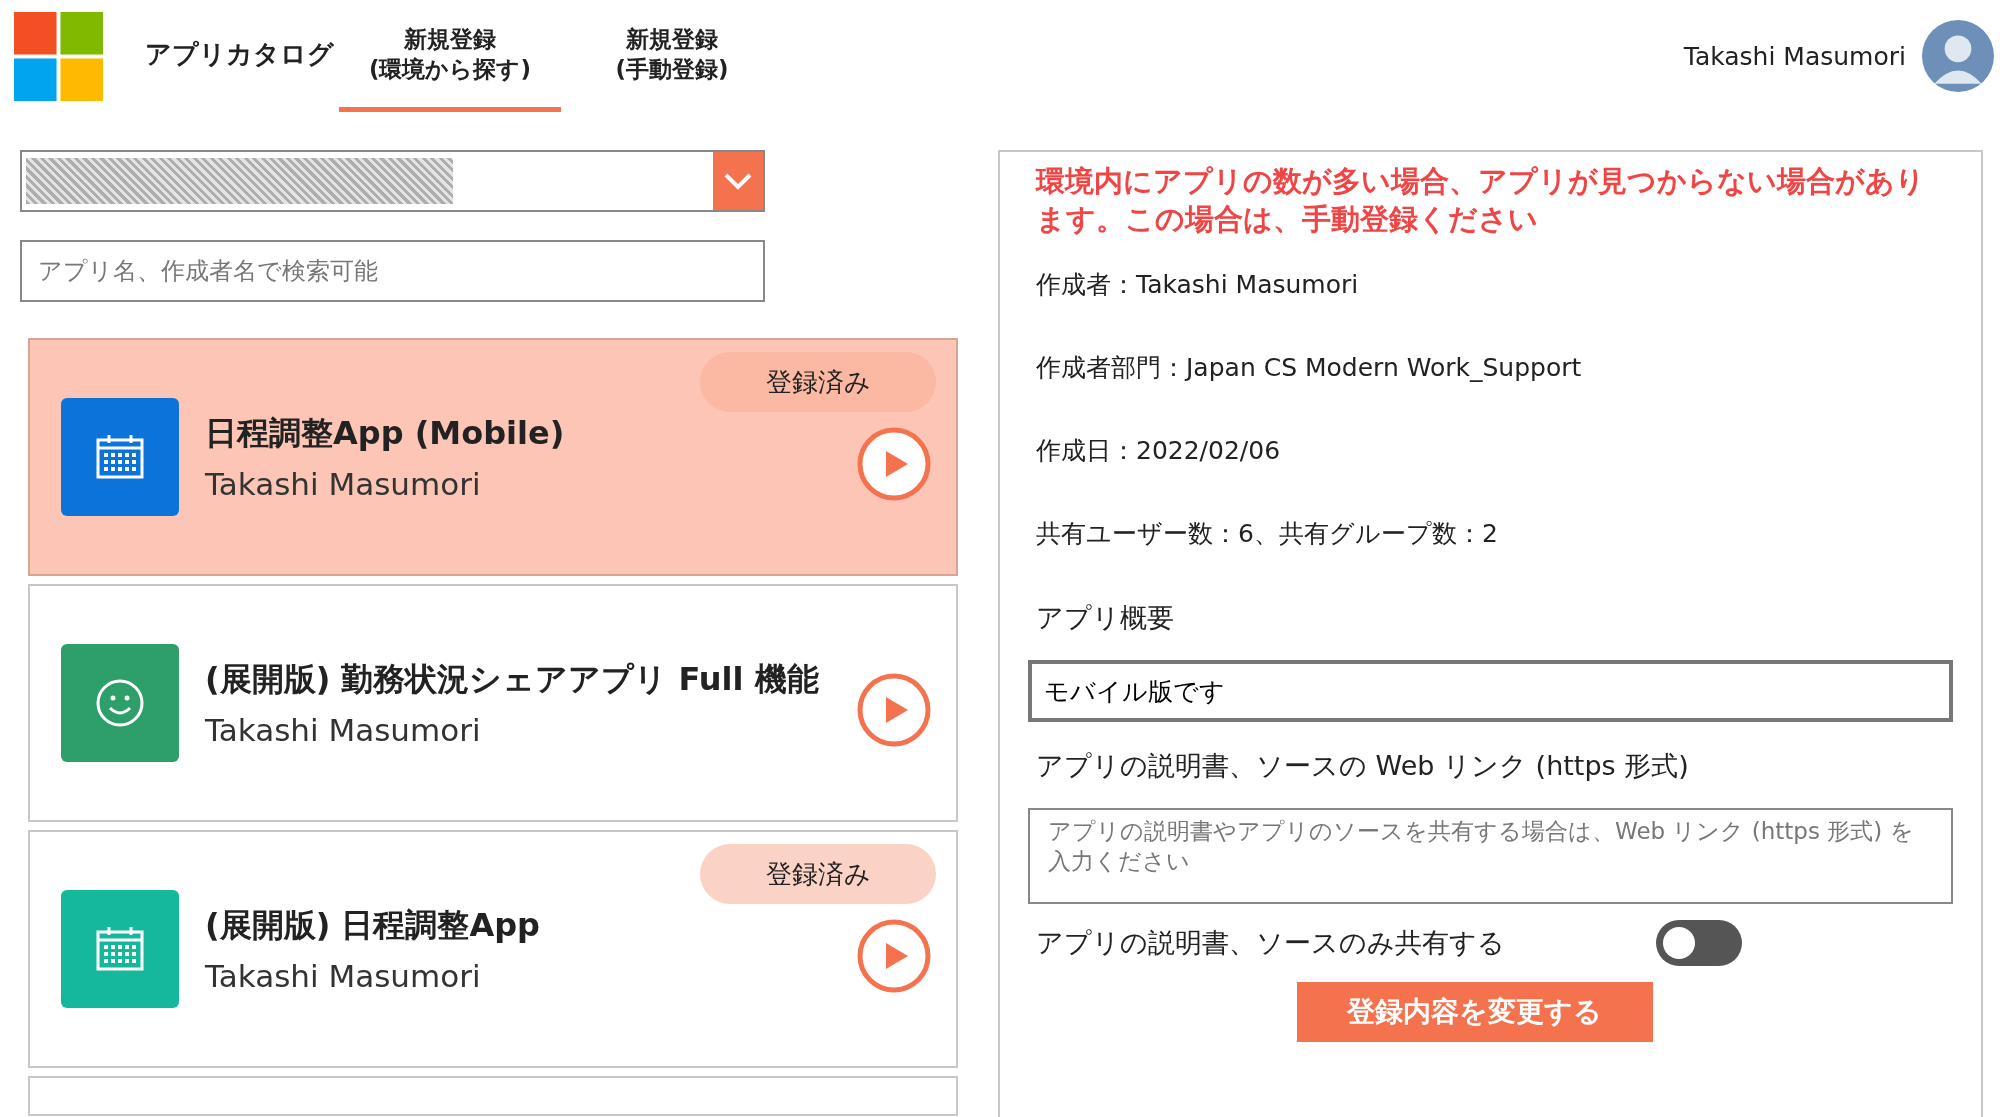  What do you see at coordinates (672, 56) in the screenshot?
I see `nav-tab: 新規登録 (手動登録)` at bounding box center [672, 56].